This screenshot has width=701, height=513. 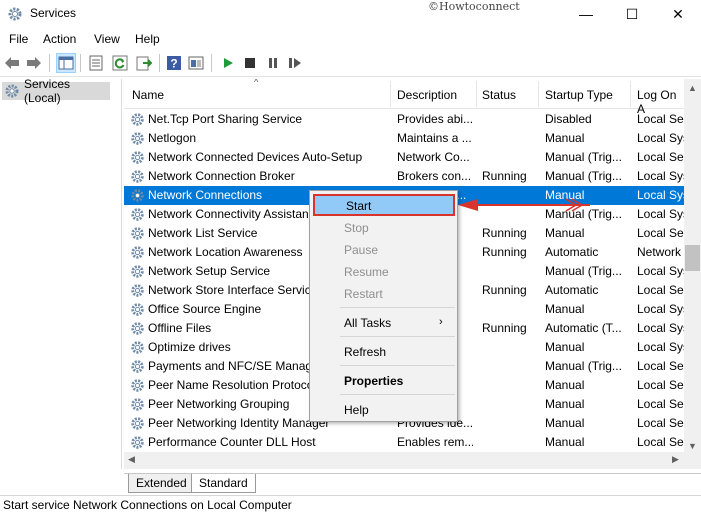 I want to click on menu-item-label: All Tasks, so click(x=368, y=323).